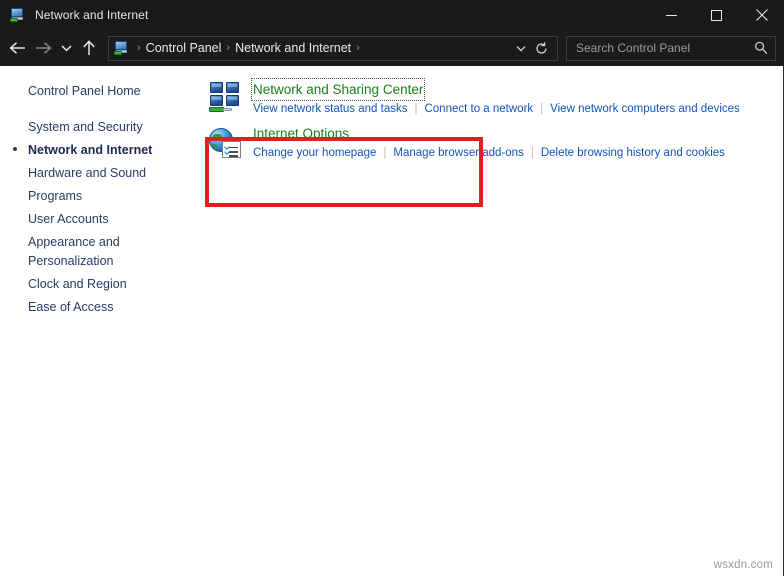 This screenshot has width=784, height=576. I want to click on sidebar-item-ease-of-access: Ease of Access, so click(100, 307).